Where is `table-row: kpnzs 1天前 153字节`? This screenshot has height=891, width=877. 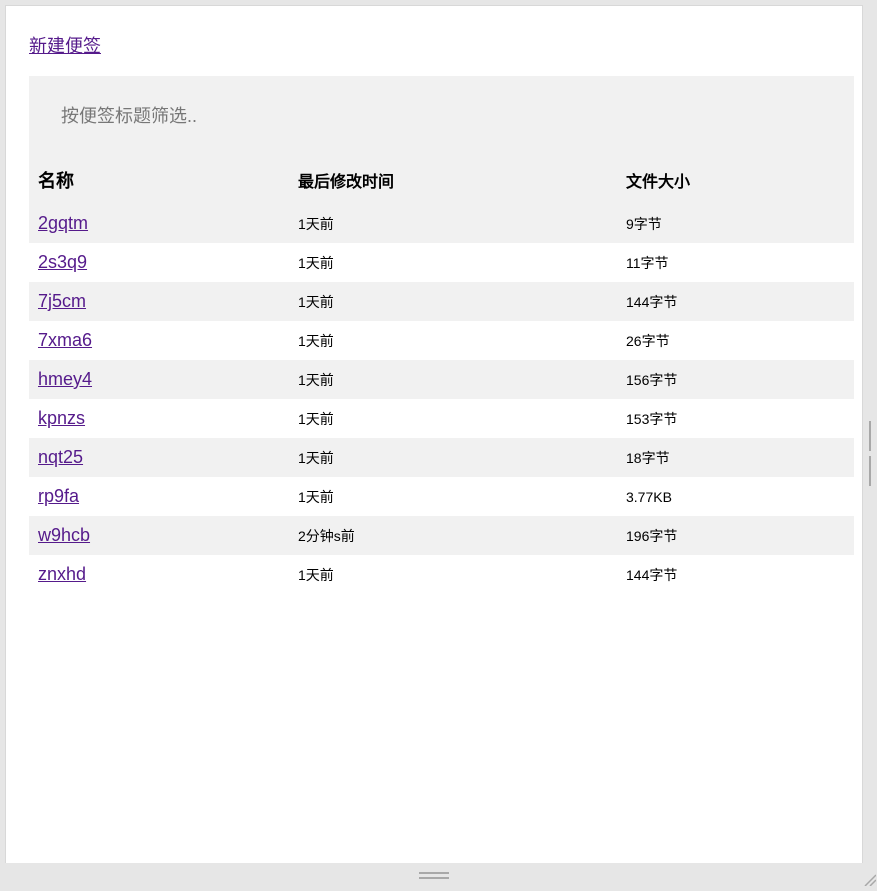 table-row: kpnzs 1天前 153字节 is located at coordinates (441, 418).